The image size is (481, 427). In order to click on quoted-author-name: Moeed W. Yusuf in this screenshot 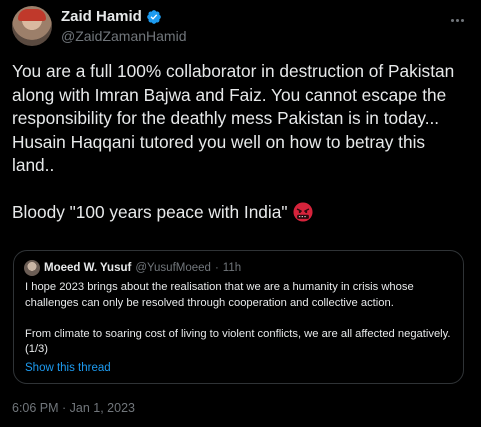, I will do `click(88, 268)`.